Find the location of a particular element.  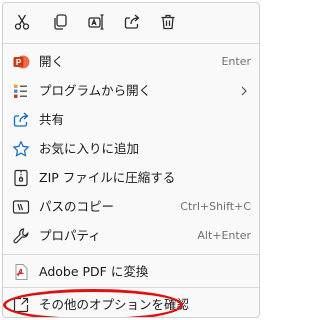

open-with-icon is located at coordinates (21, 91).